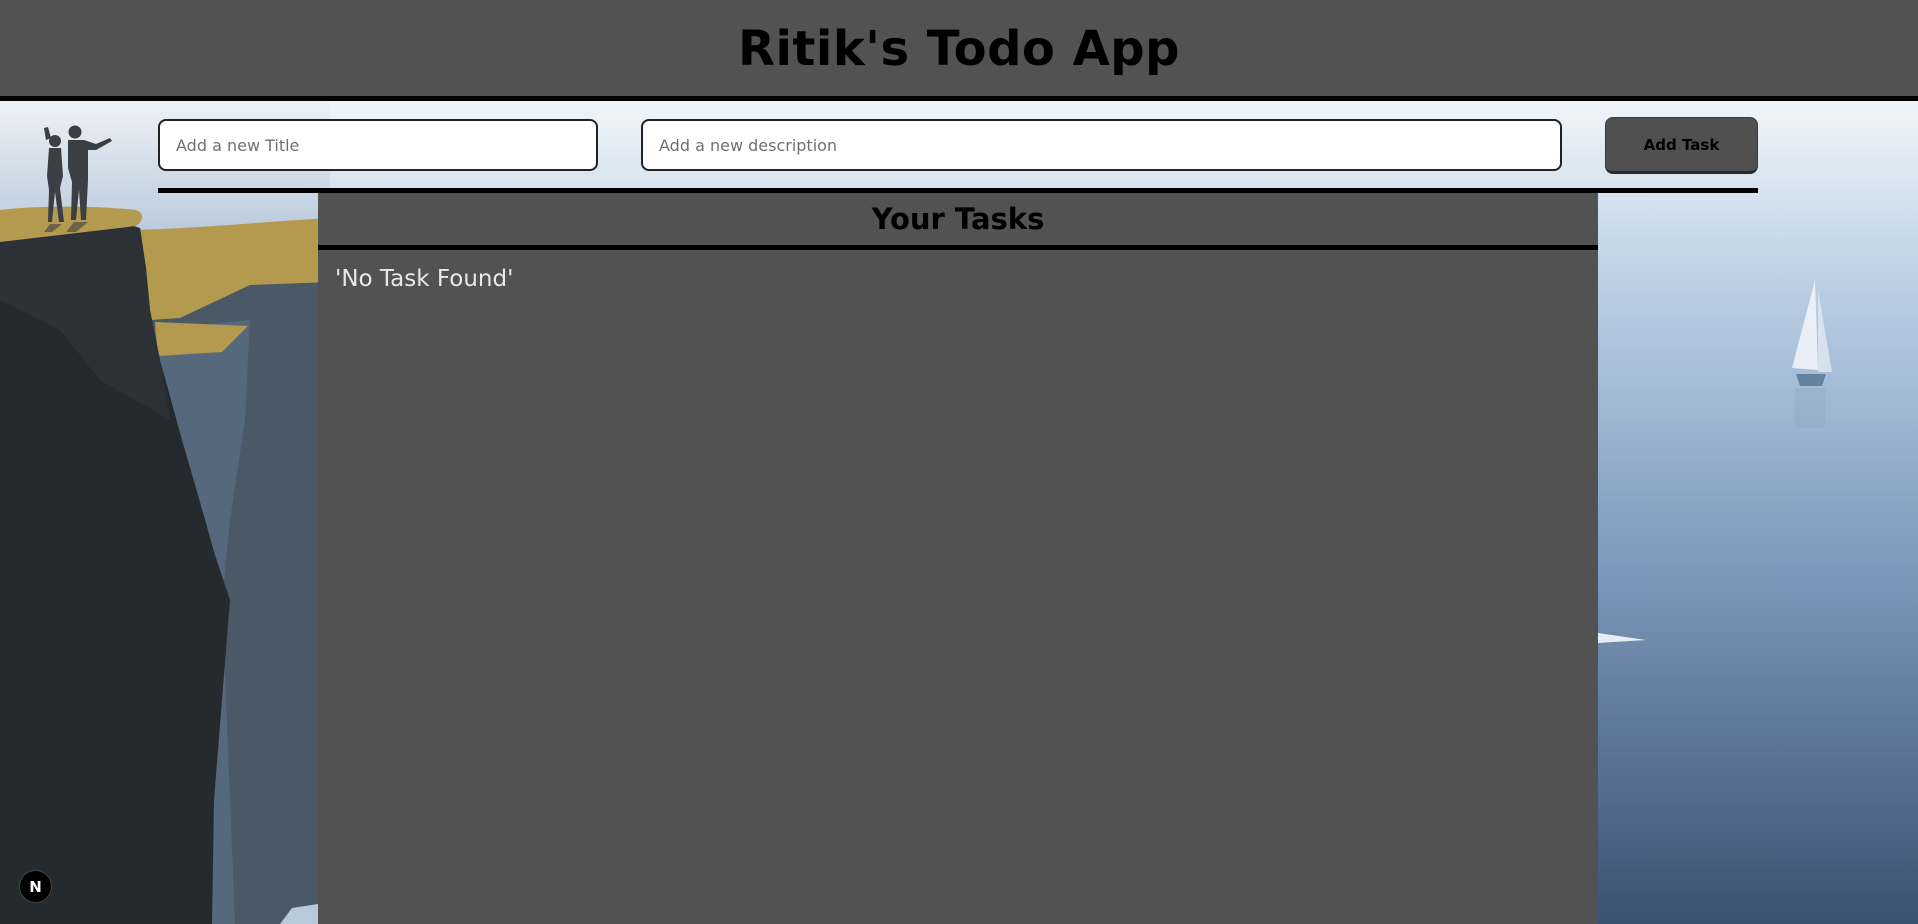 The image size is (1918, 924). I want to click on nextjs-icon: N, so click(35, 886).